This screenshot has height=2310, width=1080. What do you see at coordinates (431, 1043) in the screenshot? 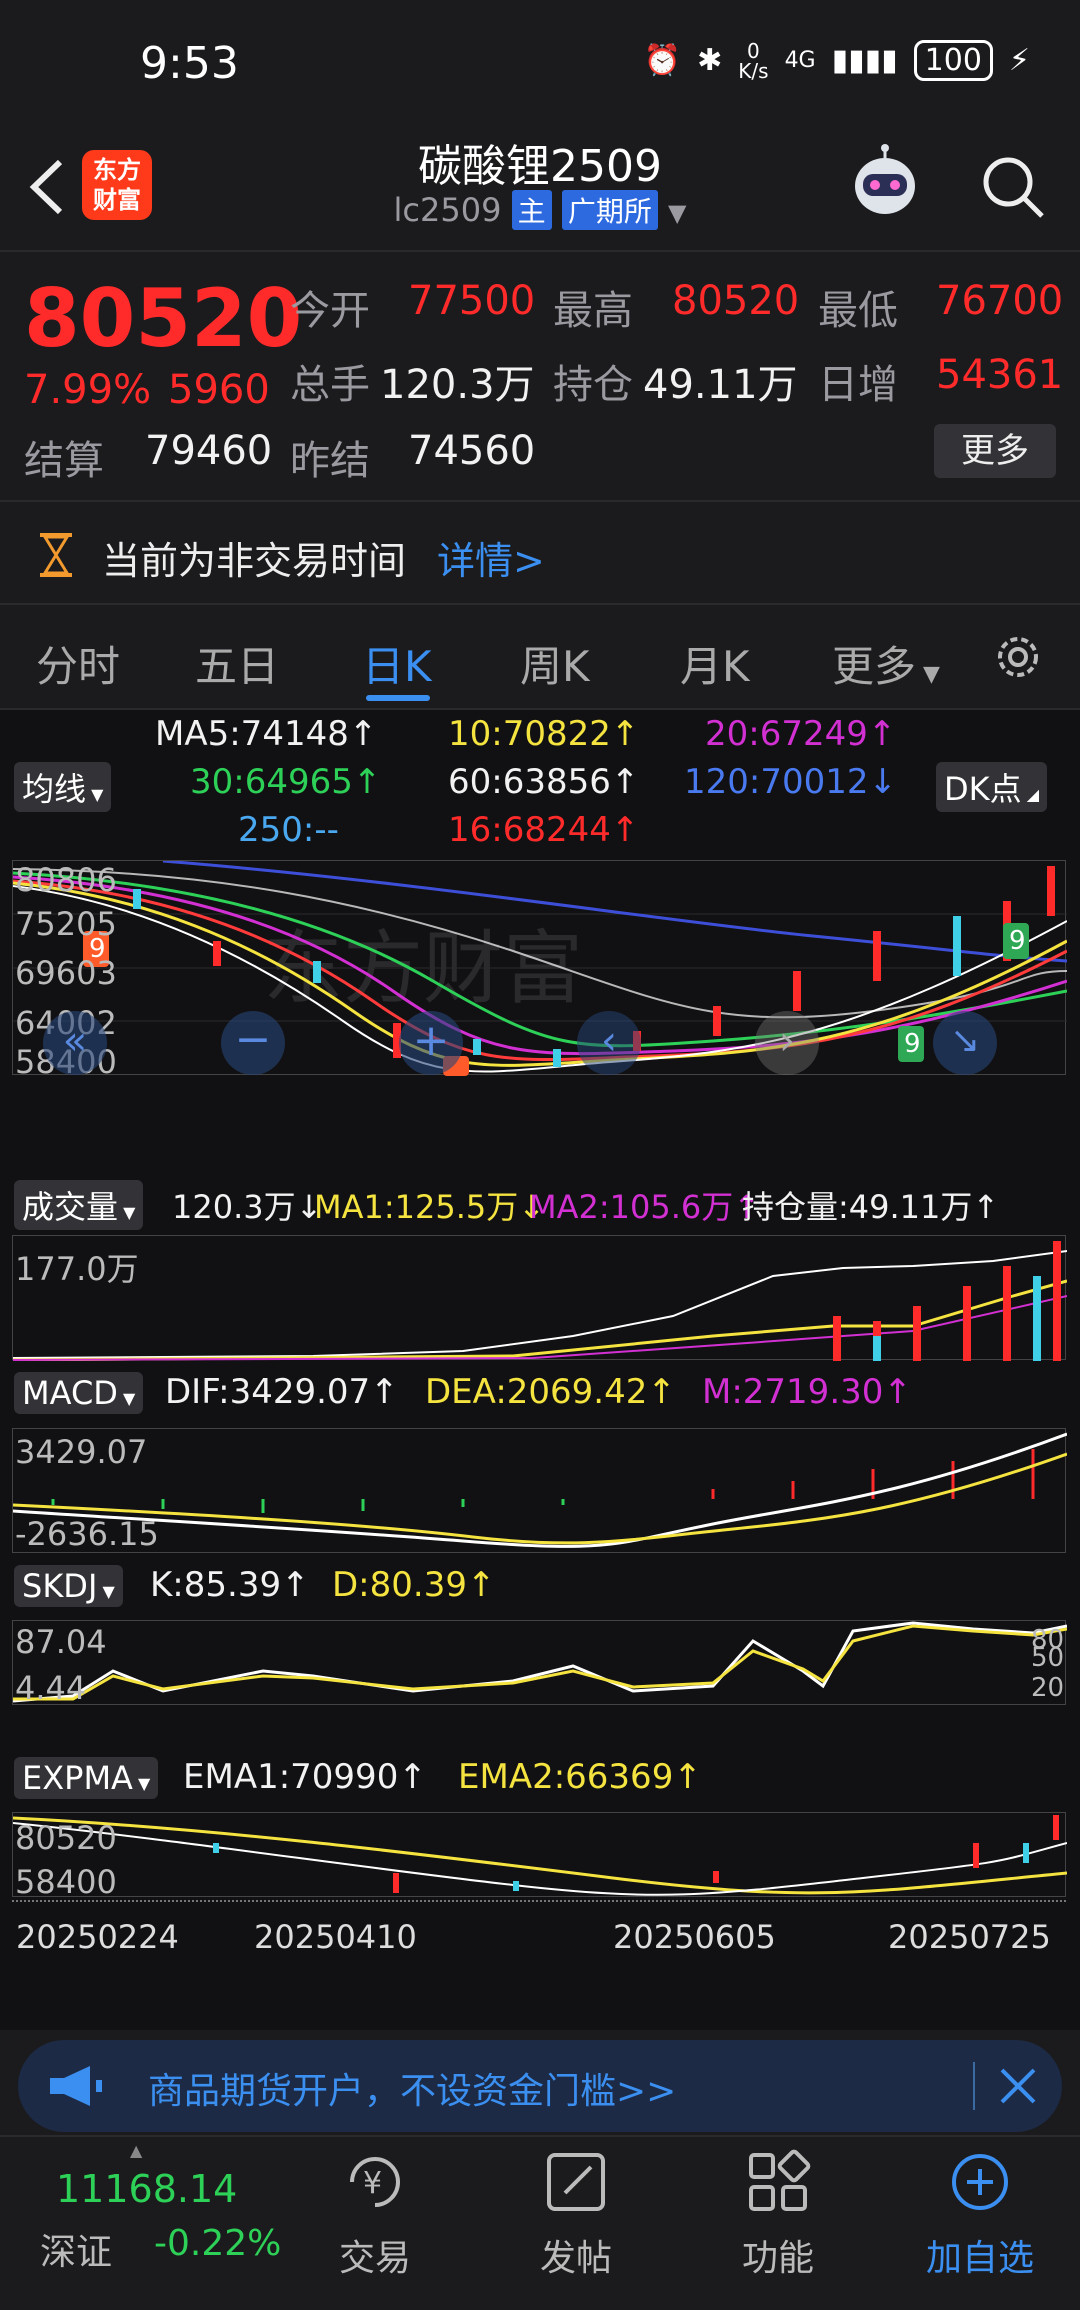
I see `zoom-in-button: +` at bounding box center [431, 1043].